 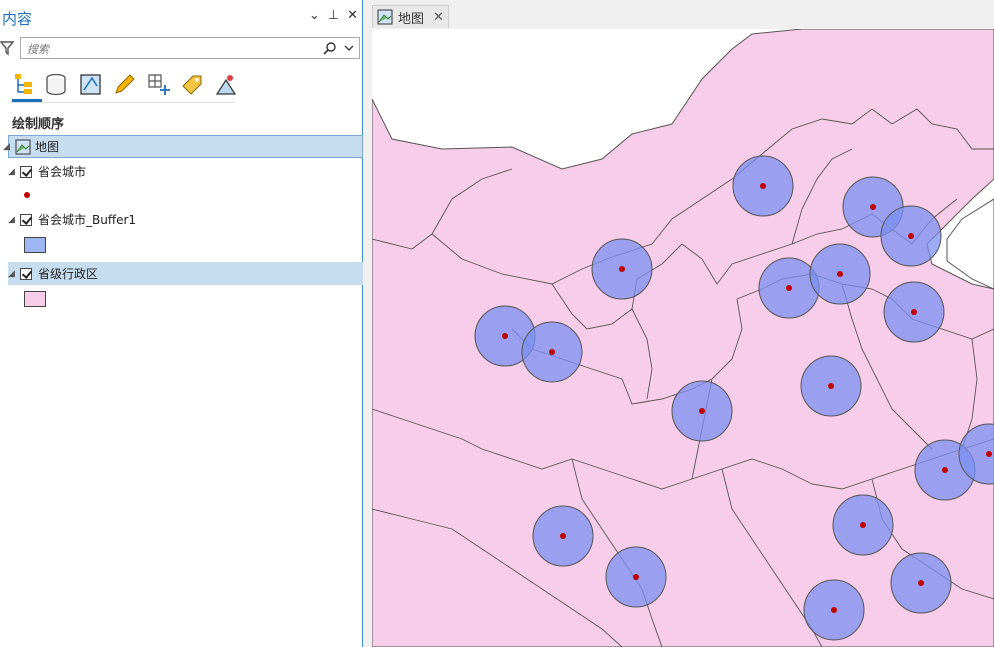 What do you see at coordinates (7, 48) in the screenshot?
I see `filter-icon` at bounding box center [7, 48].